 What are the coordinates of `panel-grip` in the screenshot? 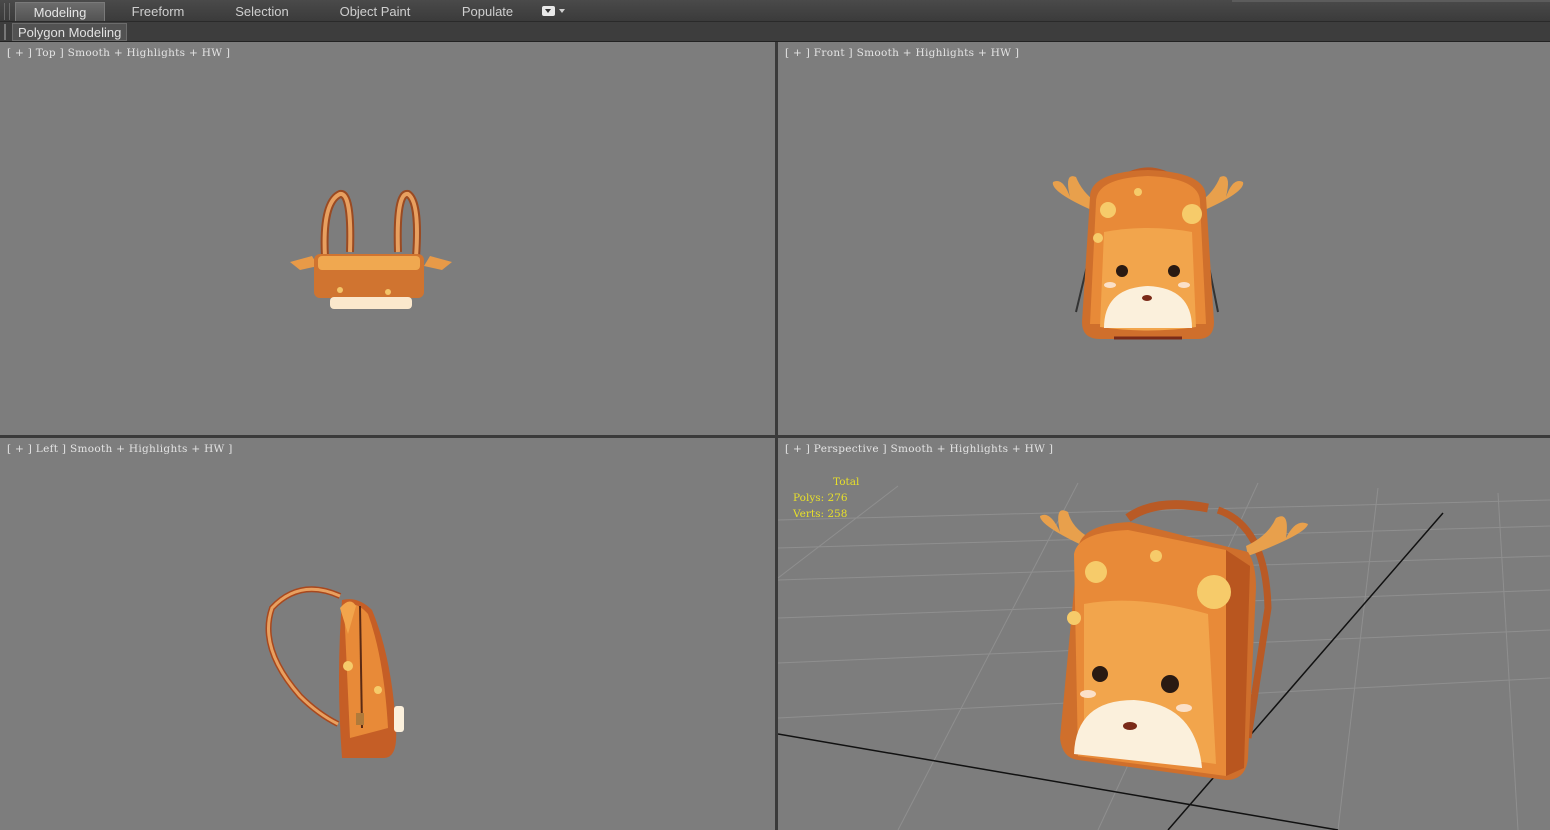 It's located at (5, 32).